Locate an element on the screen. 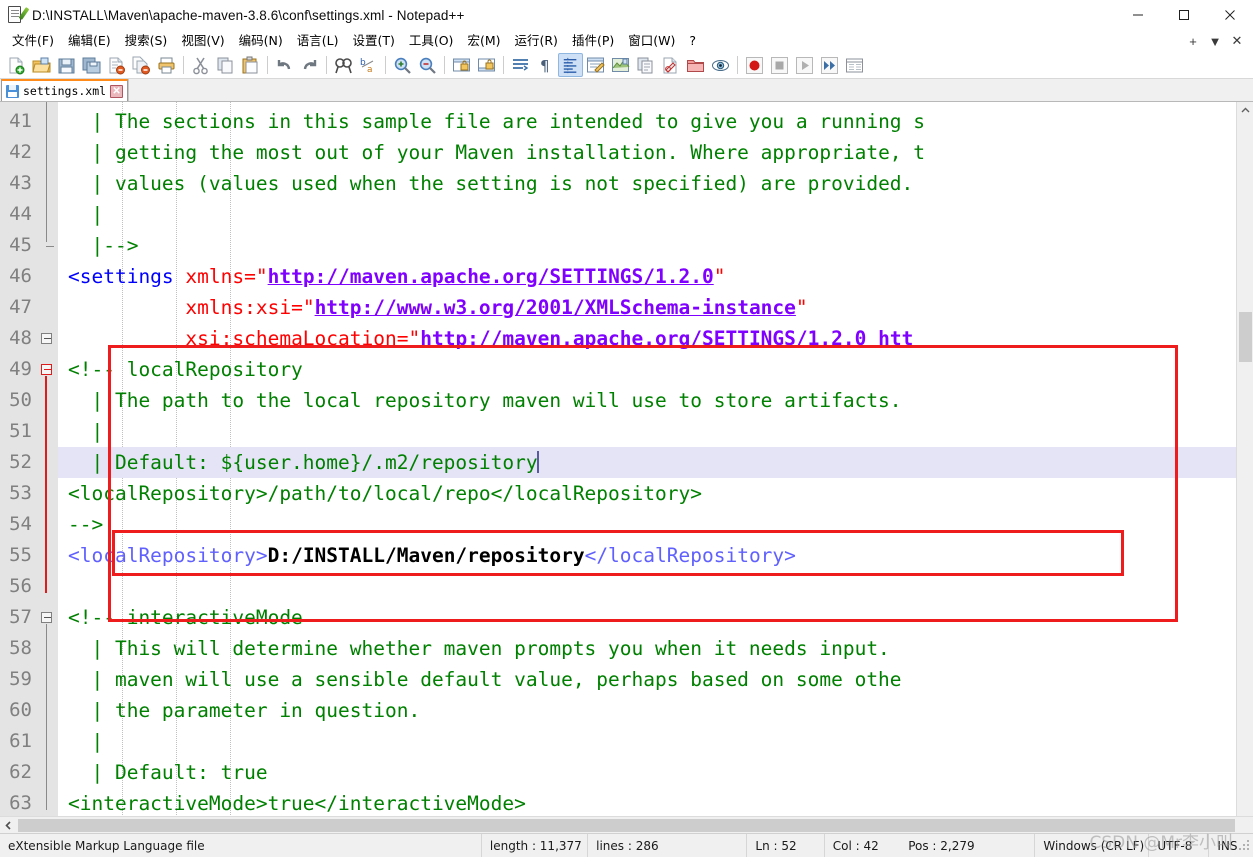 This screenshot has height=857, width=1253. doc-list-button: ▼ is located at coordinates (1215, 41).